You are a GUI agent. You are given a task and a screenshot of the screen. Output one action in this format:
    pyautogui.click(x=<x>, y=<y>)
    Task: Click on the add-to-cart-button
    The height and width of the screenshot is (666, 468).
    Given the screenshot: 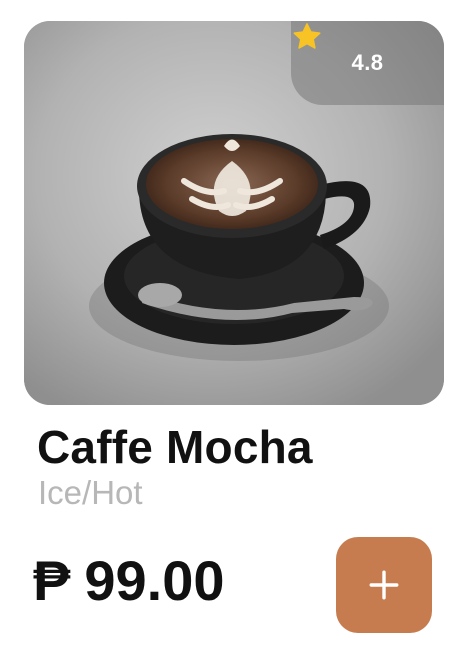 What is the action you would take?
    pyautogui.click(x=384, y=585)
    